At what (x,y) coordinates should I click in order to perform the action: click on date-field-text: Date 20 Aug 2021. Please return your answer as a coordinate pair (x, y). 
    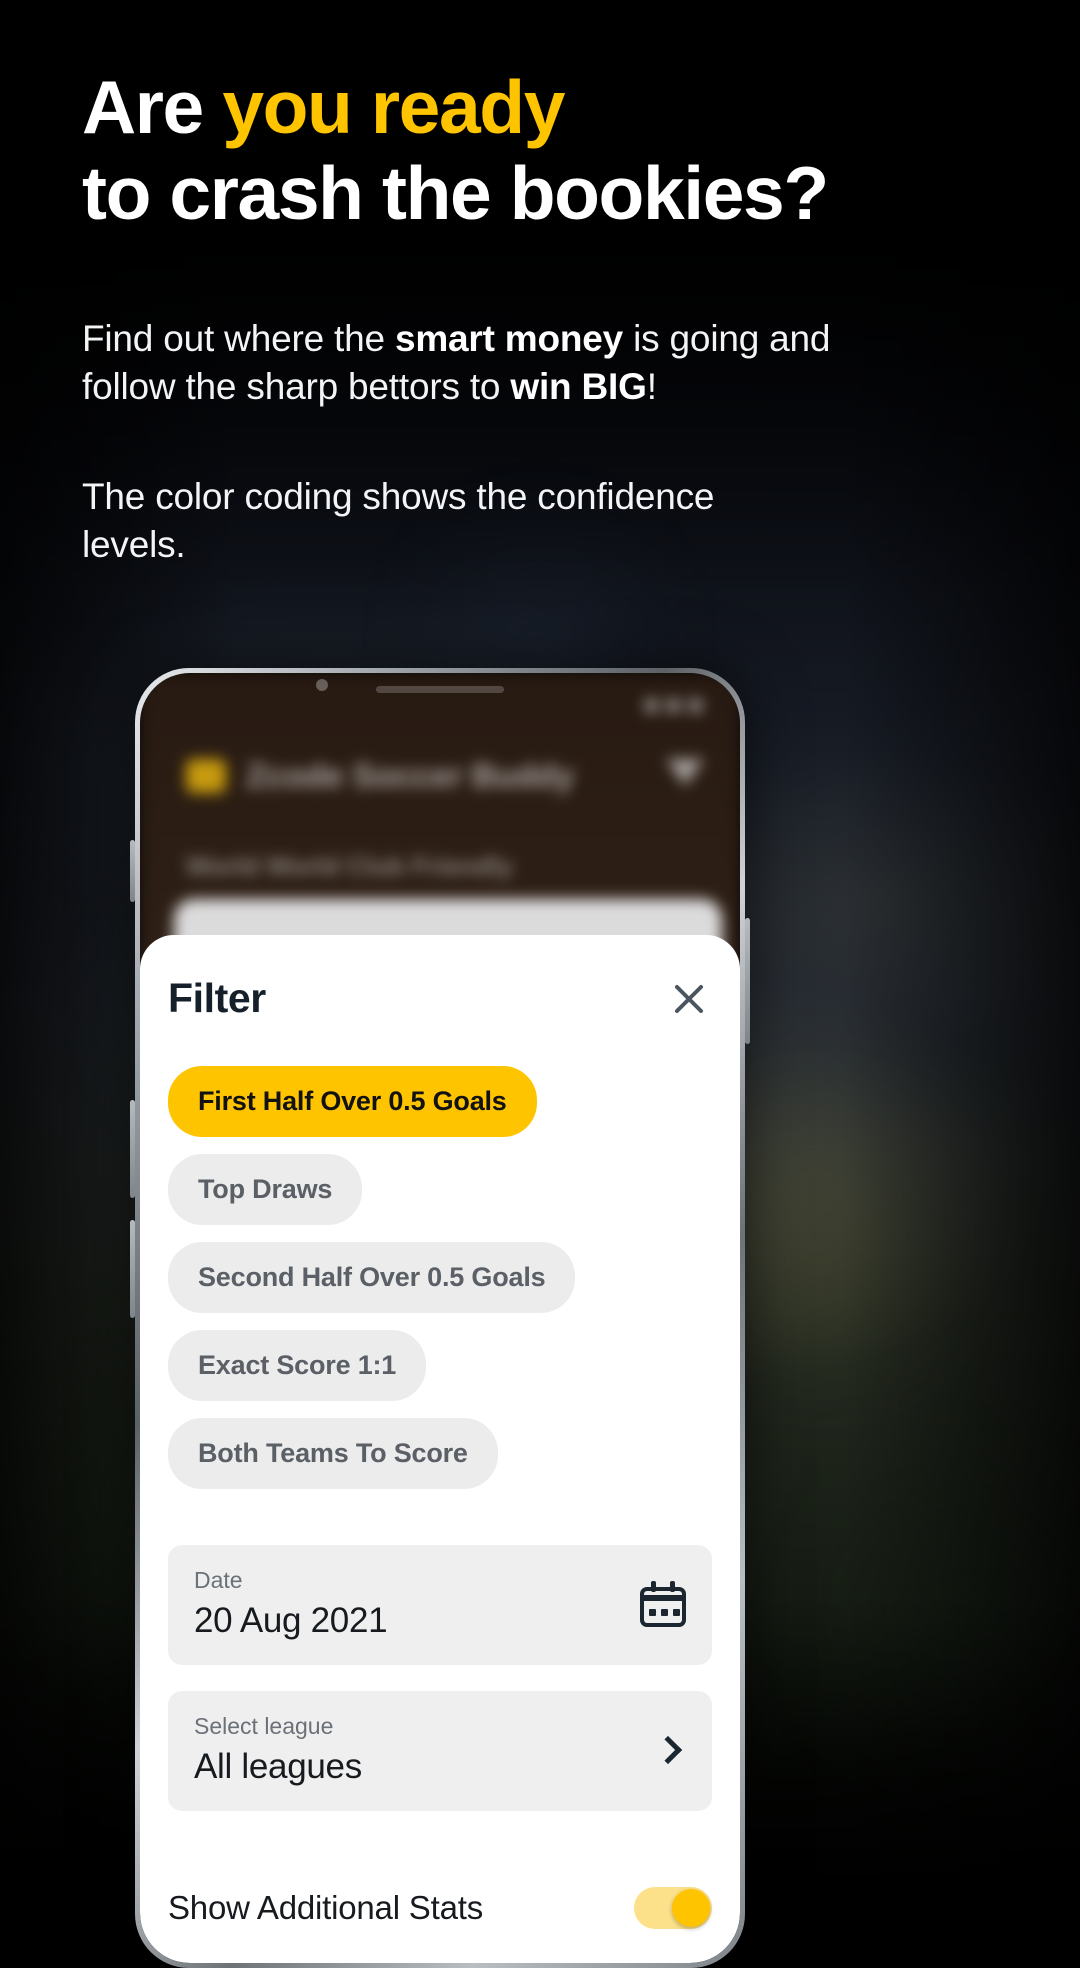
    Looking at the image, I should click on (291, 1604).